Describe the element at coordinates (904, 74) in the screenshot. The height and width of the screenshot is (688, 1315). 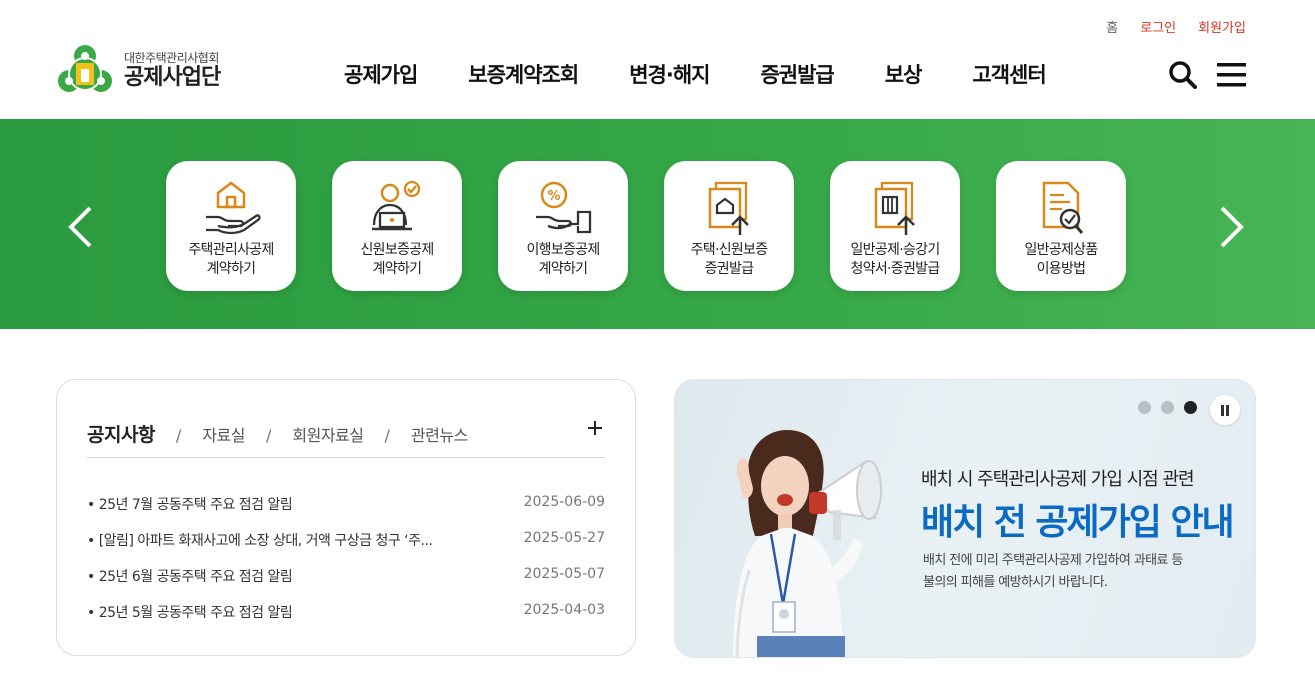
I see `nav-item-compensation: 보상` at that location.